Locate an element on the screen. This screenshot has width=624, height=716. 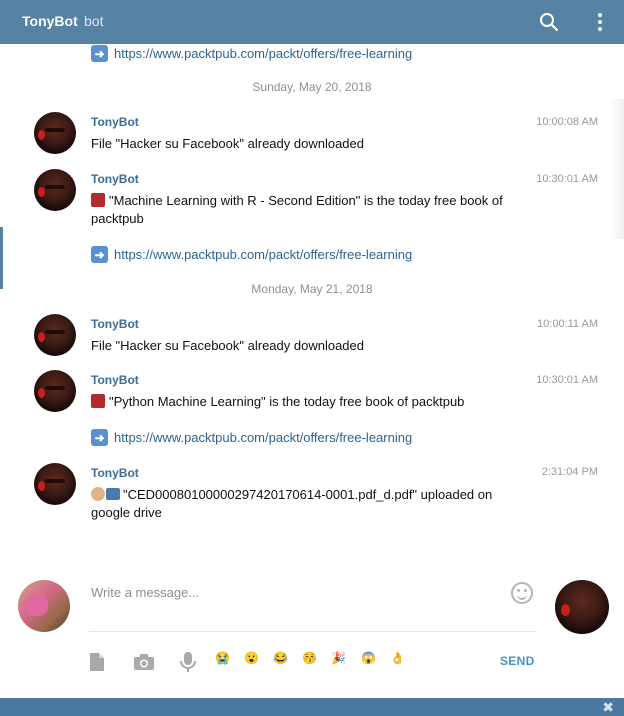
message-time: 10:00:11 AM is located at coordinates (567, 324).